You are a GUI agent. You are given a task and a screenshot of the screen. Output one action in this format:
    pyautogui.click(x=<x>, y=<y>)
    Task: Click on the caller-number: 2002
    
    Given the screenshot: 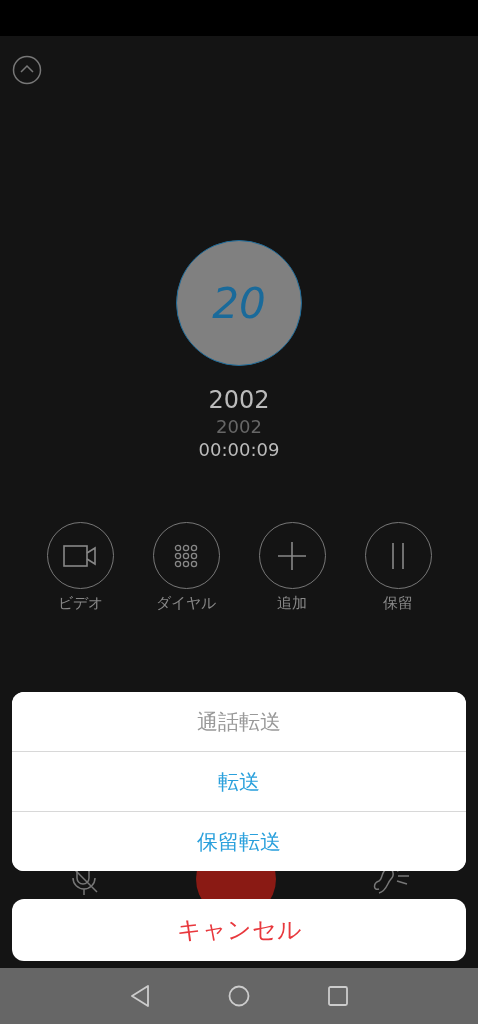 What is the action you would take?
    pyautogui.click(x=239, y=426)
    